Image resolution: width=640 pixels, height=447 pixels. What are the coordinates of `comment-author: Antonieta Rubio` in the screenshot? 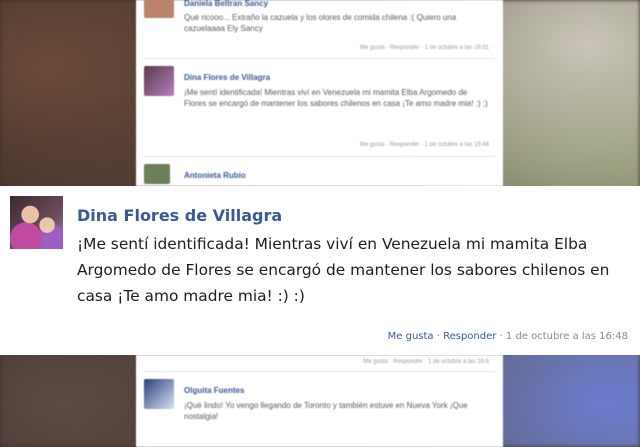 It's located at (215, 175).